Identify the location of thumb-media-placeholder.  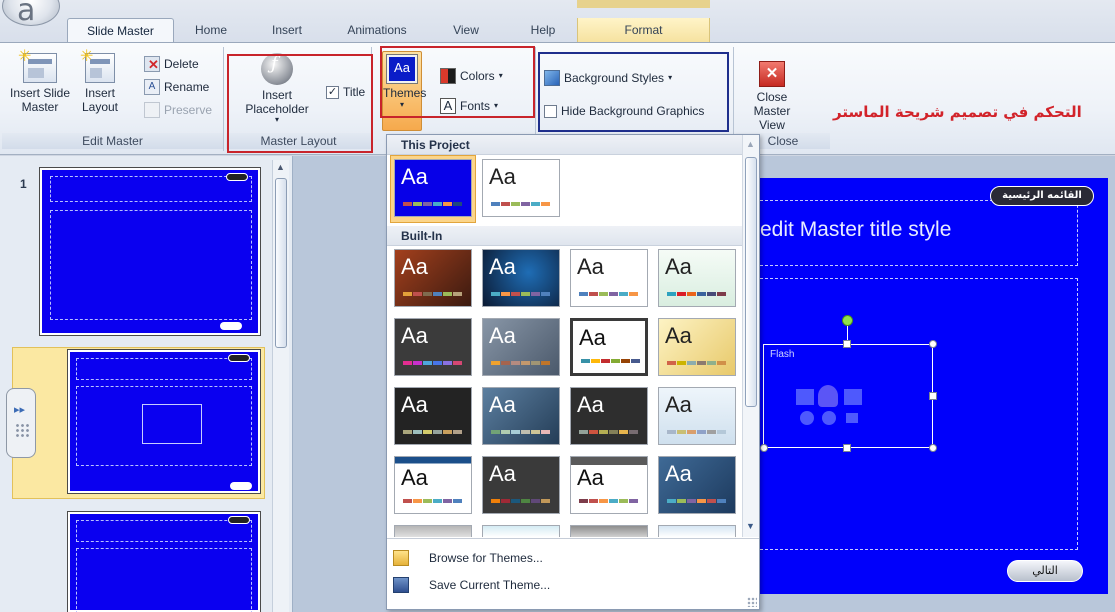
(172, 424).